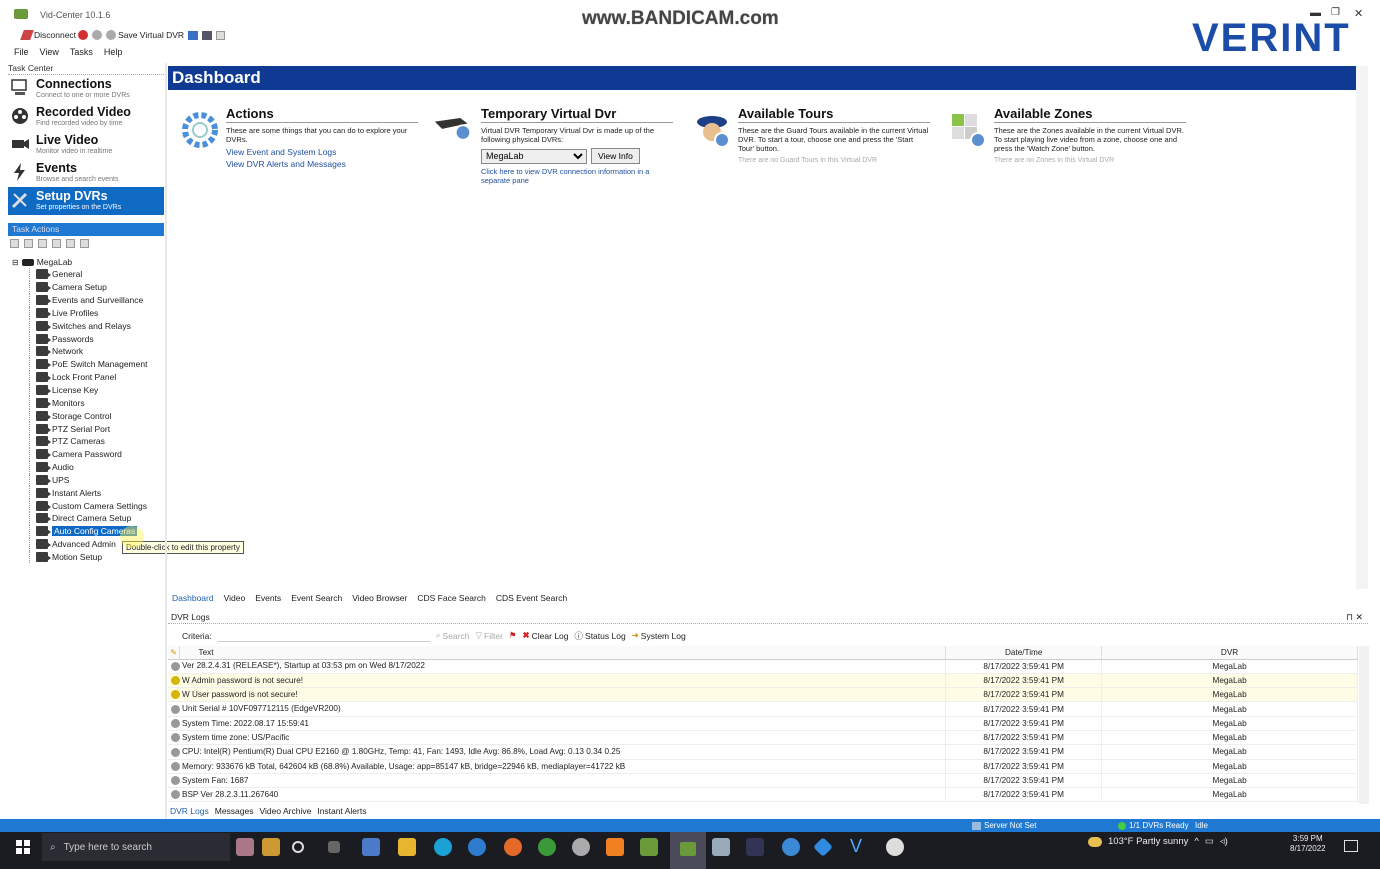  Describe the element at coordinates (88, 300) in the screenshot. I see `tree-item: Events and Surveillance` at that location.